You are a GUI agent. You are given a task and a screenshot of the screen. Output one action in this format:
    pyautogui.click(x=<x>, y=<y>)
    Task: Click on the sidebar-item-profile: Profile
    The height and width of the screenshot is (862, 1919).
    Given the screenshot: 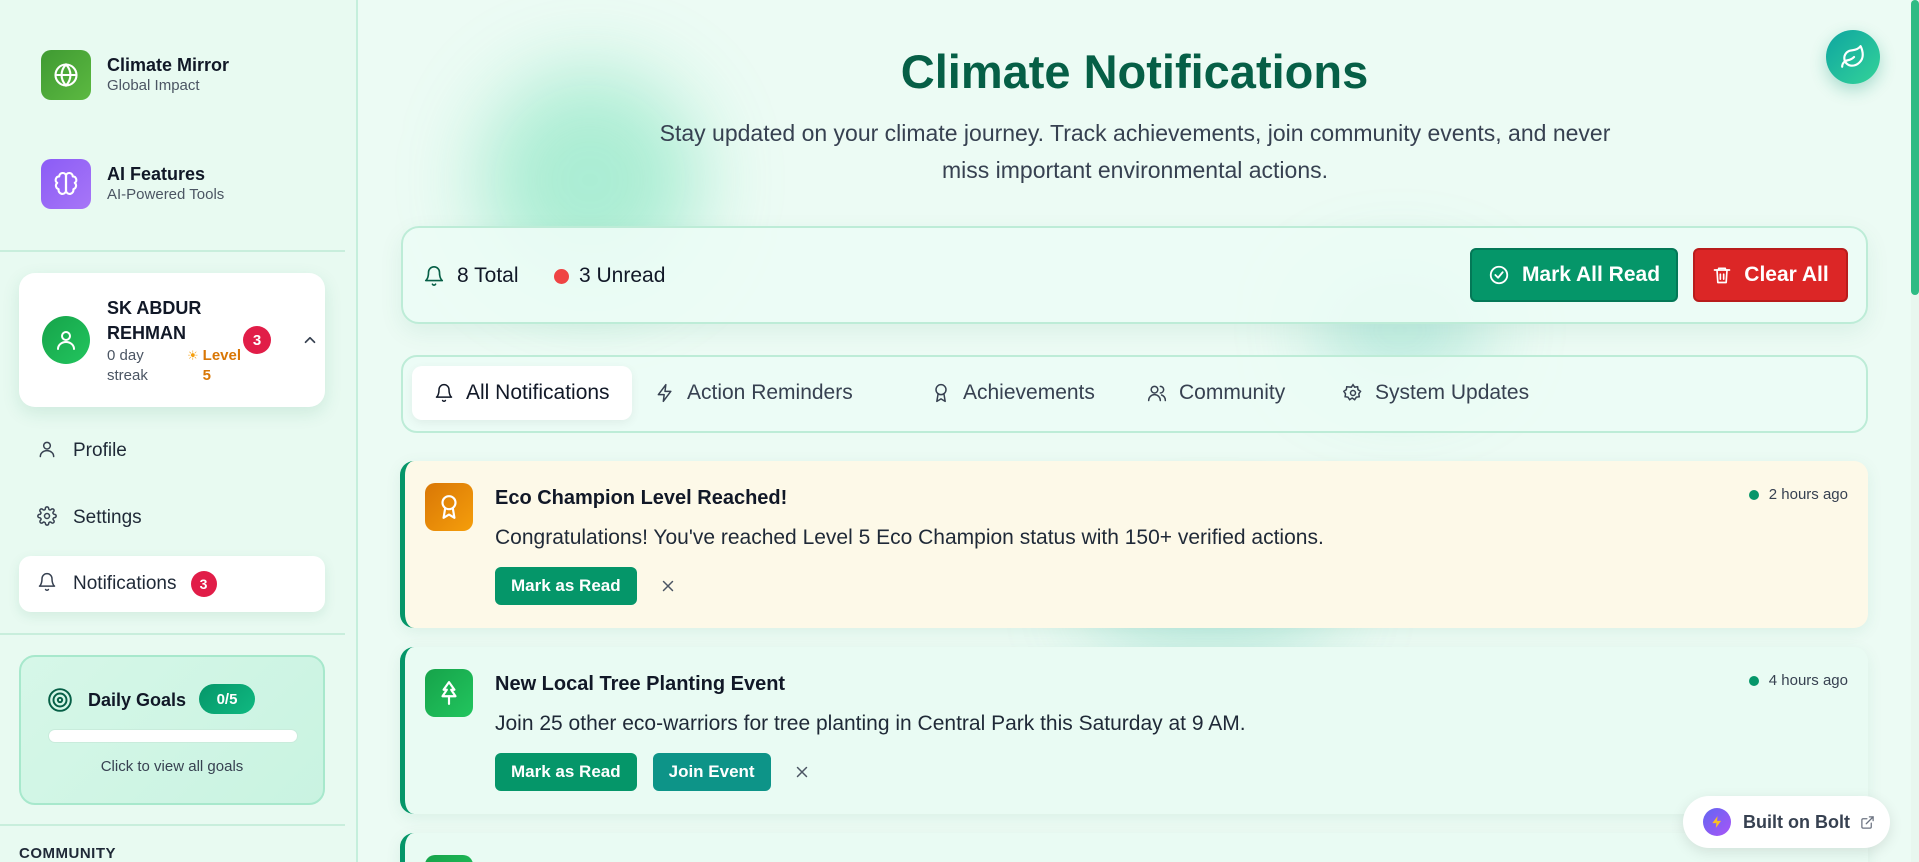 What is the action you would take?
    pyautogui.click(x=172, y=451)
    